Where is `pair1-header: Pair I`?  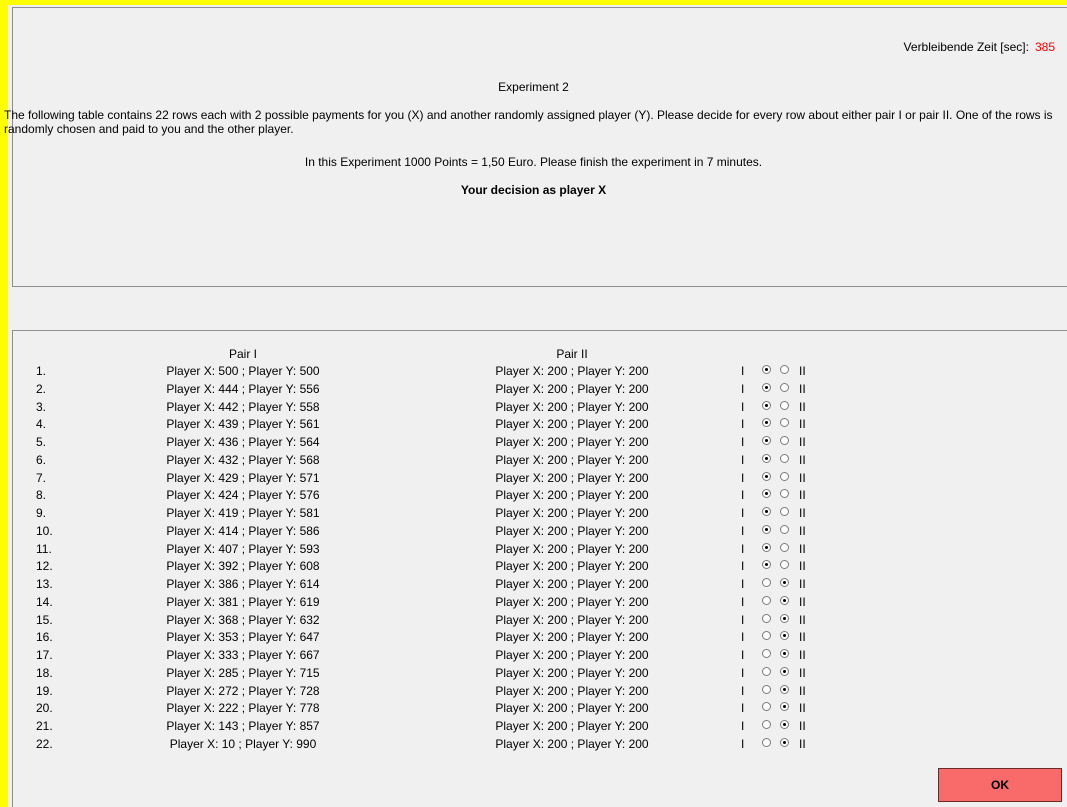 pair1-header: Pair I is located at coordinates (242, 354).